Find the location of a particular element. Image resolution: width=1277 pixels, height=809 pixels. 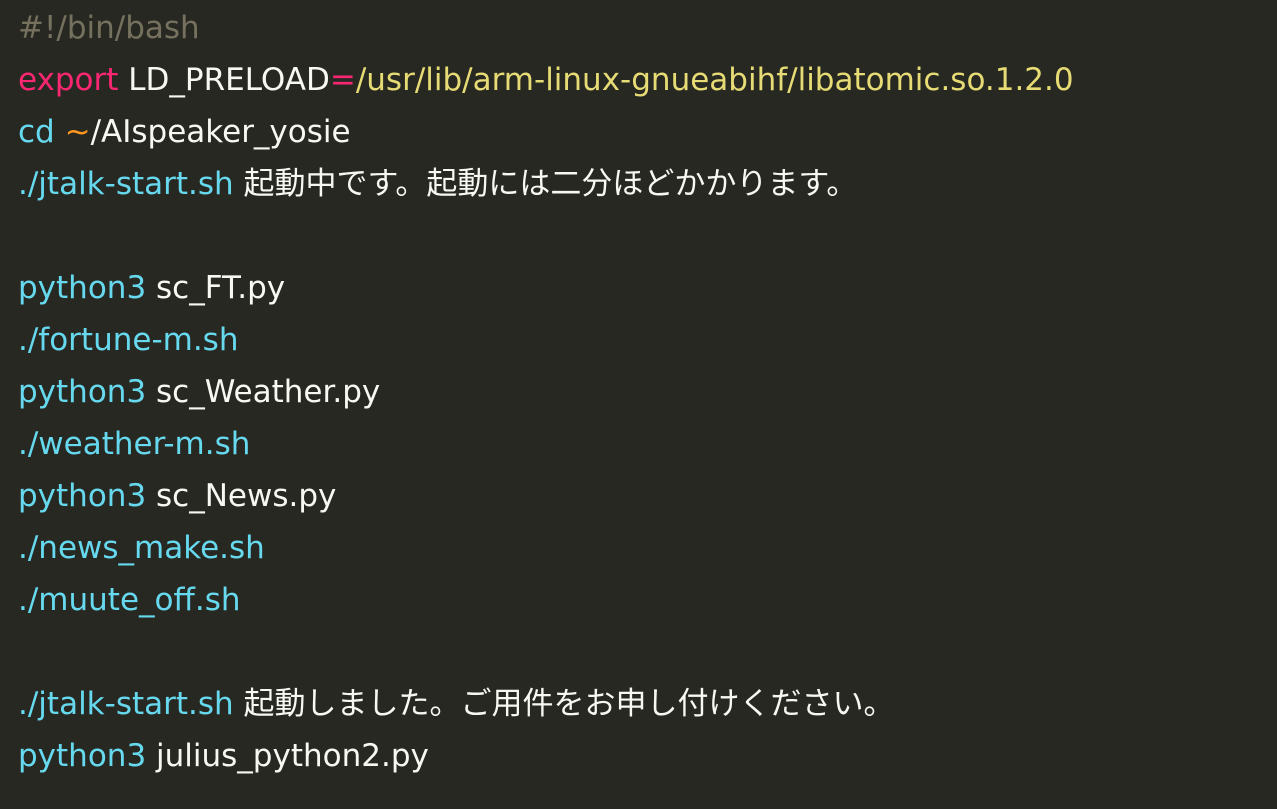

code-line: ./jtalk-start.sh 起動中です。起動には二分ほどかかります。 is located at coordinates (647, 190).